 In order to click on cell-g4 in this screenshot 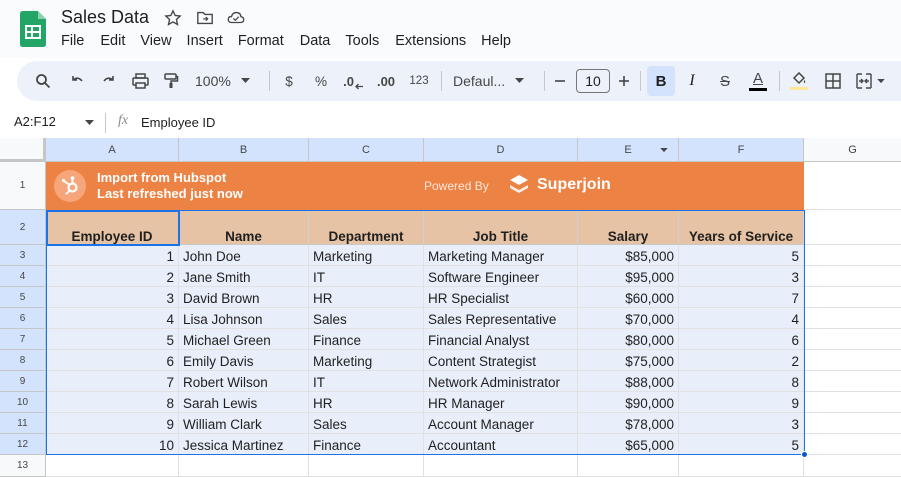, I will do `click(852, 276)`.